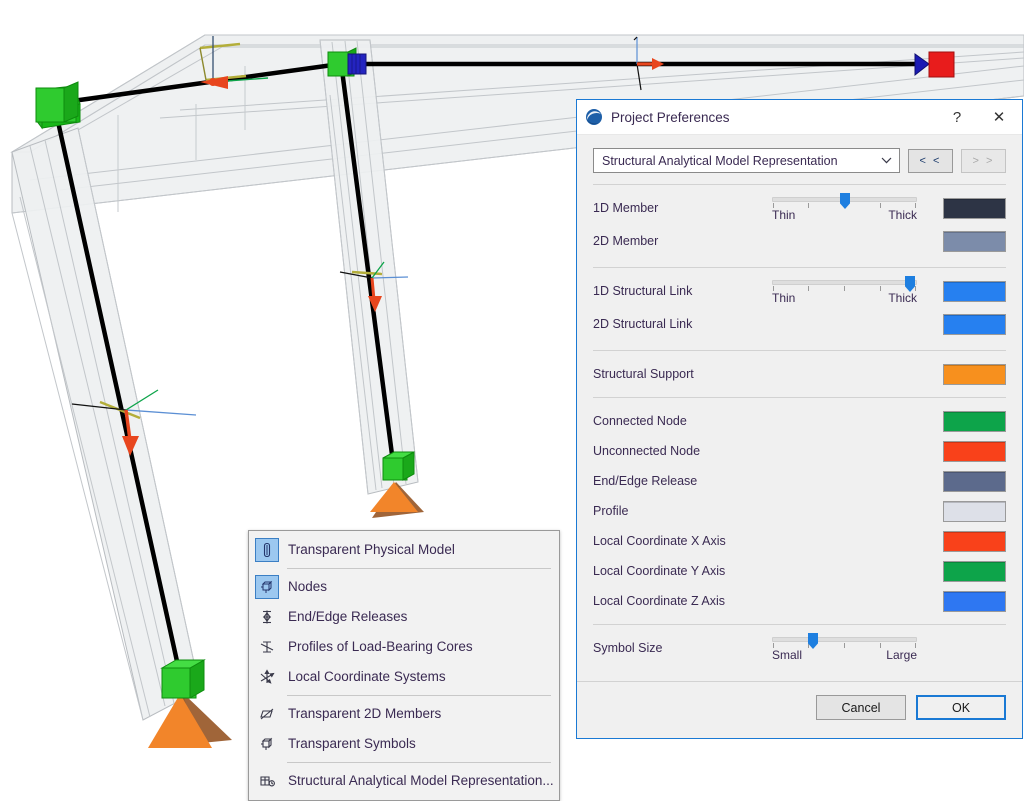 This screenshot has height=801, width=1024. Describe the element at coordinates (974, 481) in the screenshot. I see `end-edge-release-color-swatch` at that location.